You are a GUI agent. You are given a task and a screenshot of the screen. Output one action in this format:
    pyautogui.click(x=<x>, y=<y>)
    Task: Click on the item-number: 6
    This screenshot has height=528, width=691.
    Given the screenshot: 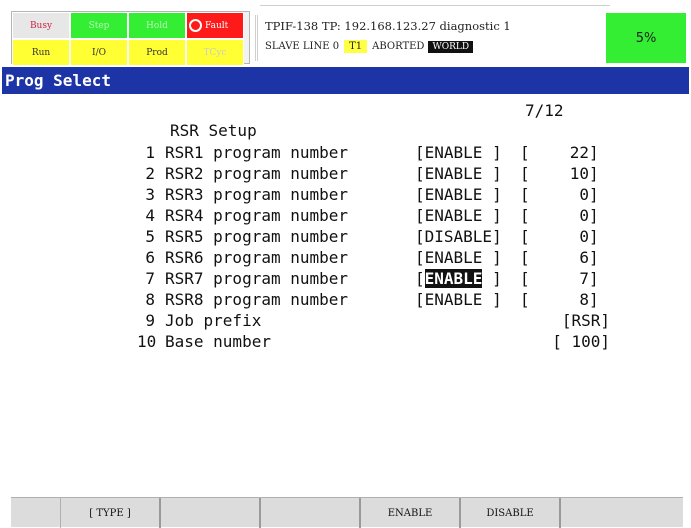 What is the action you would take?
    pyautogui.click(x=150, y=257)
    